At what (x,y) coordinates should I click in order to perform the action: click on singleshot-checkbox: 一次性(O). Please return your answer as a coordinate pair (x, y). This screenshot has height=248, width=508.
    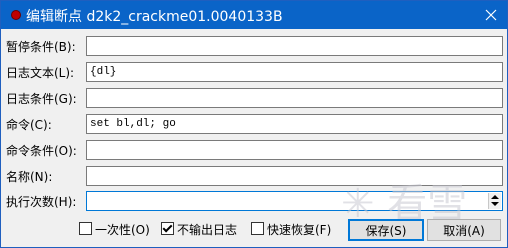
    Looking at the image, I should click on (118, 229).